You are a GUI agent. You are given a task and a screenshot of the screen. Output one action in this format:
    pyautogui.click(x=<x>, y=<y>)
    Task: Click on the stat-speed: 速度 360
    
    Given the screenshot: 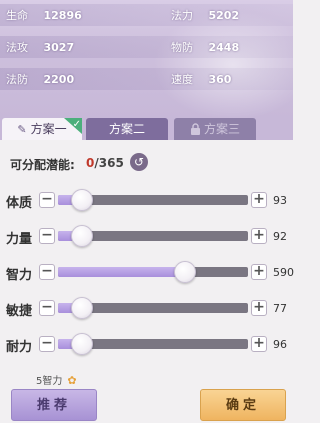 What is the action you would take?
    pyautogui.click(x=201, y=79)
    